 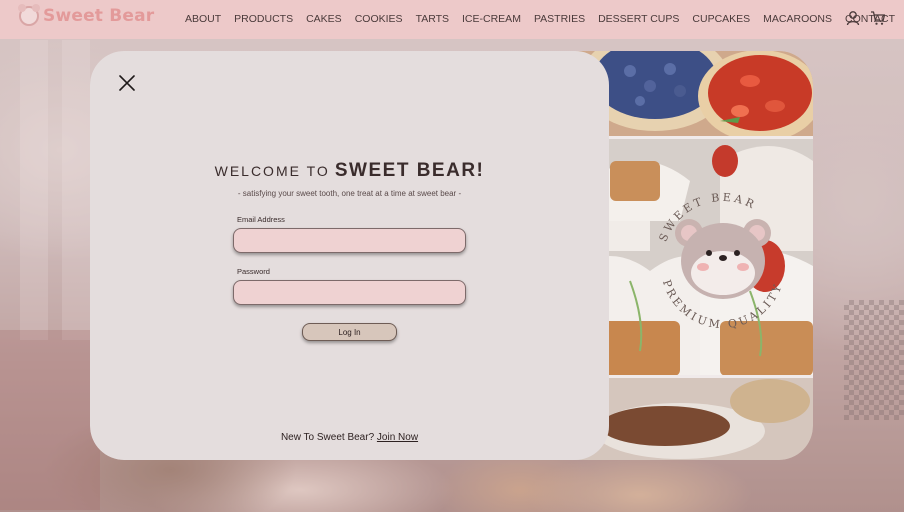 I want to click on nav-item-products: PRODUCTS, so click(x=263, y=19).